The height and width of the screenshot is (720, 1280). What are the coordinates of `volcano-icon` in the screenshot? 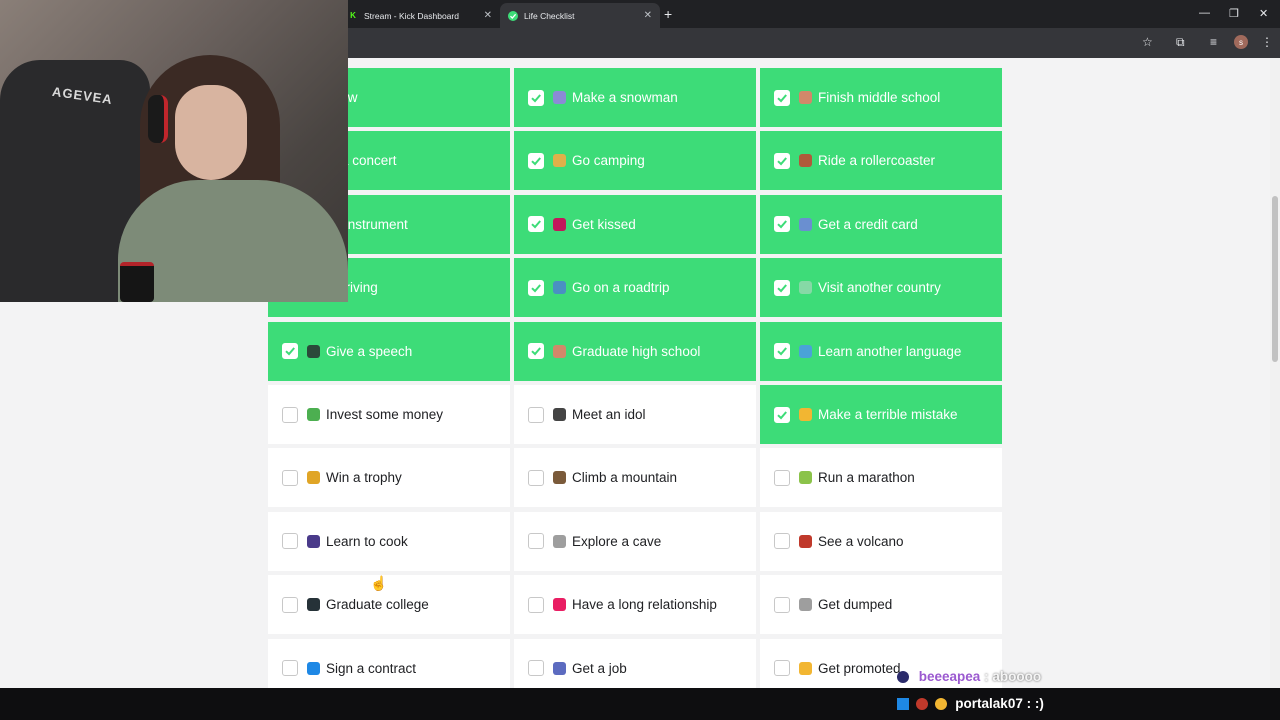 It's located at (805, 541).